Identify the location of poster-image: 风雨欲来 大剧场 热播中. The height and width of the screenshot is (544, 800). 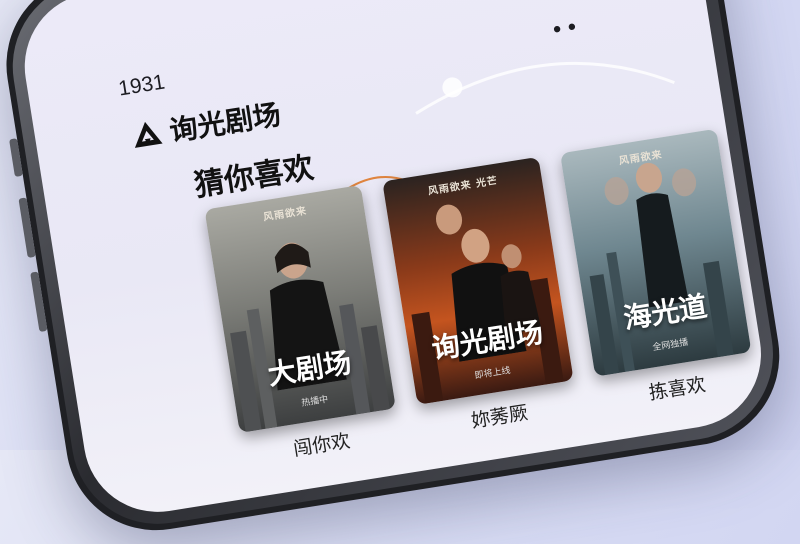
(300, 308).